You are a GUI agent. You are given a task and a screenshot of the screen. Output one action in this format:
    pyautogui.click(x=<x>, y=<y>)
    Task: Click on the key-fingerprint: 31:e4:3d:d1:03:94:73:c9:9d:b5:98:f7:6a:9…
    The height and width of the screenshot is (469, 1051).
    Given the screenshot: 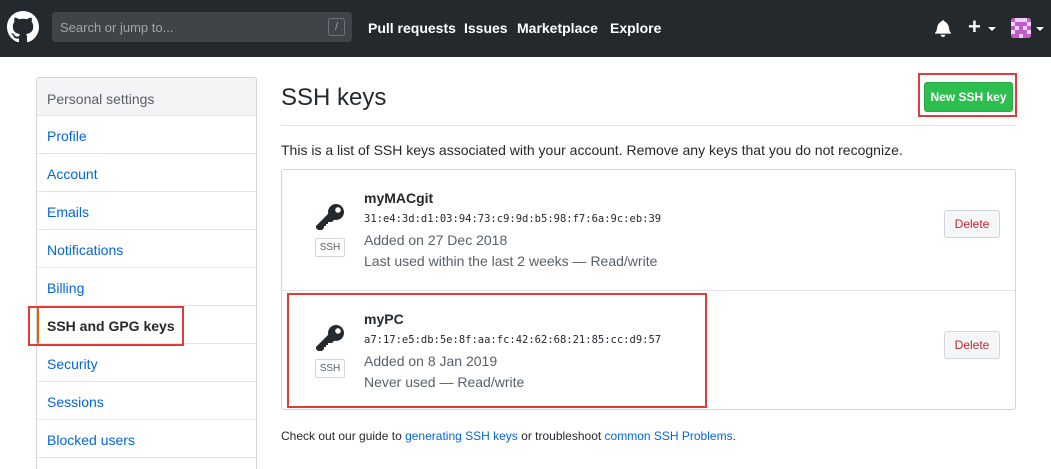 What is the action you would take?
    pyautogui.click(x=513, y=219)
    